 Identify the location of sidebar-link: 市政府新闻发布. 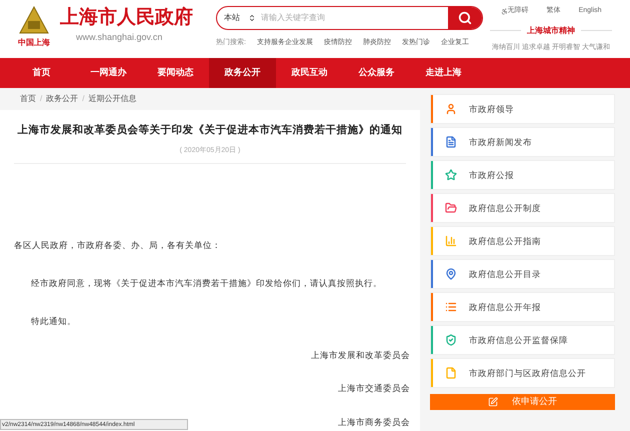
(522, 142).